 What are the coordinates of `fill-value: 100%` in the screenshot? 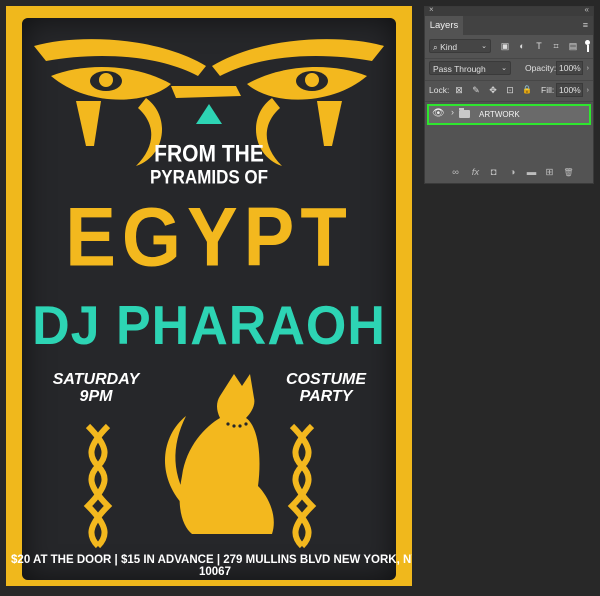 It's located at (570, 90).